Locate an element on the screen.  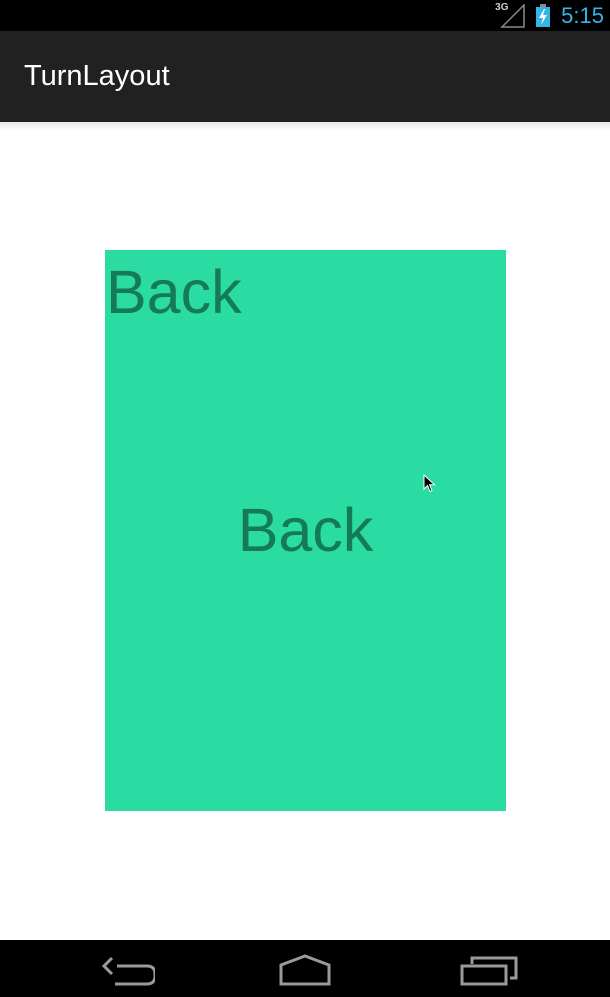
home-button is located at coordinates (305, 975).